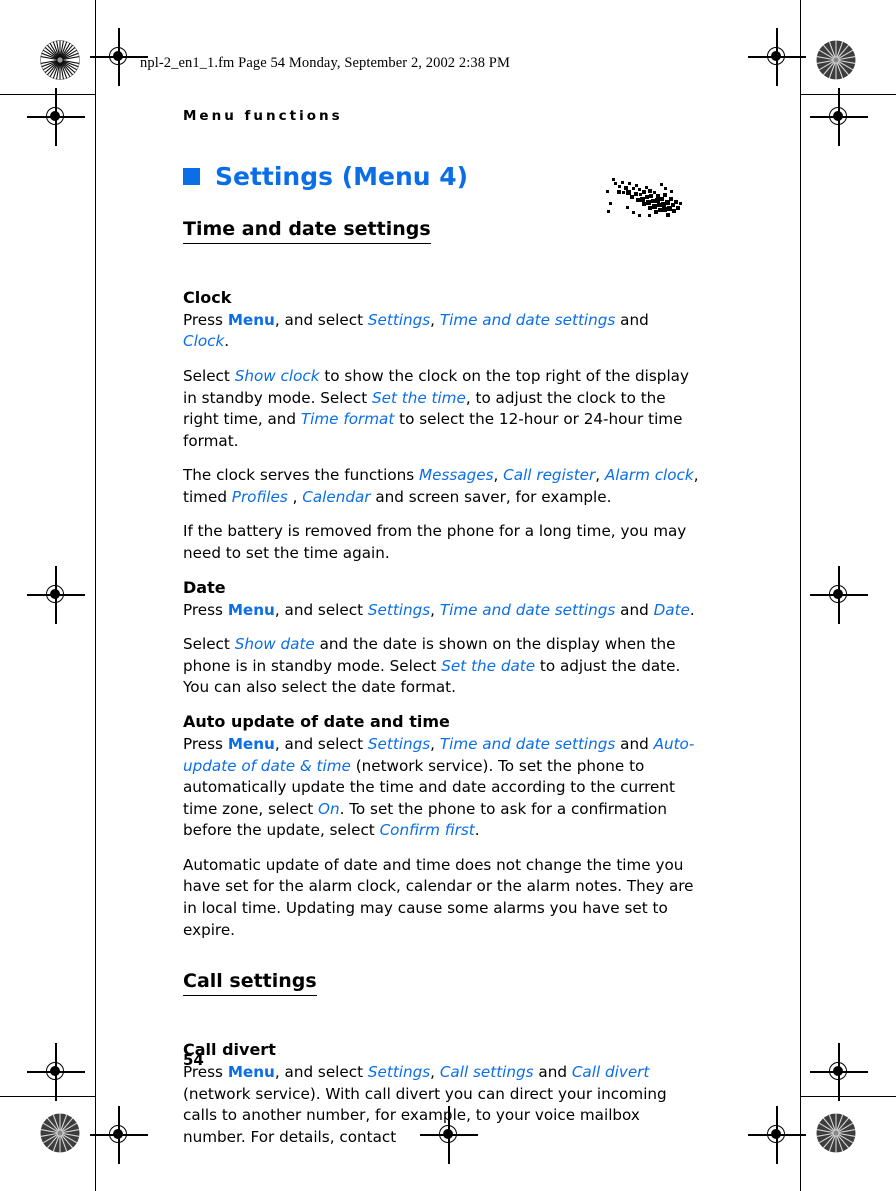  Describe the element at coordinates (328, 808) in the screenshot. I see `menu-item-reference: On` at that location.